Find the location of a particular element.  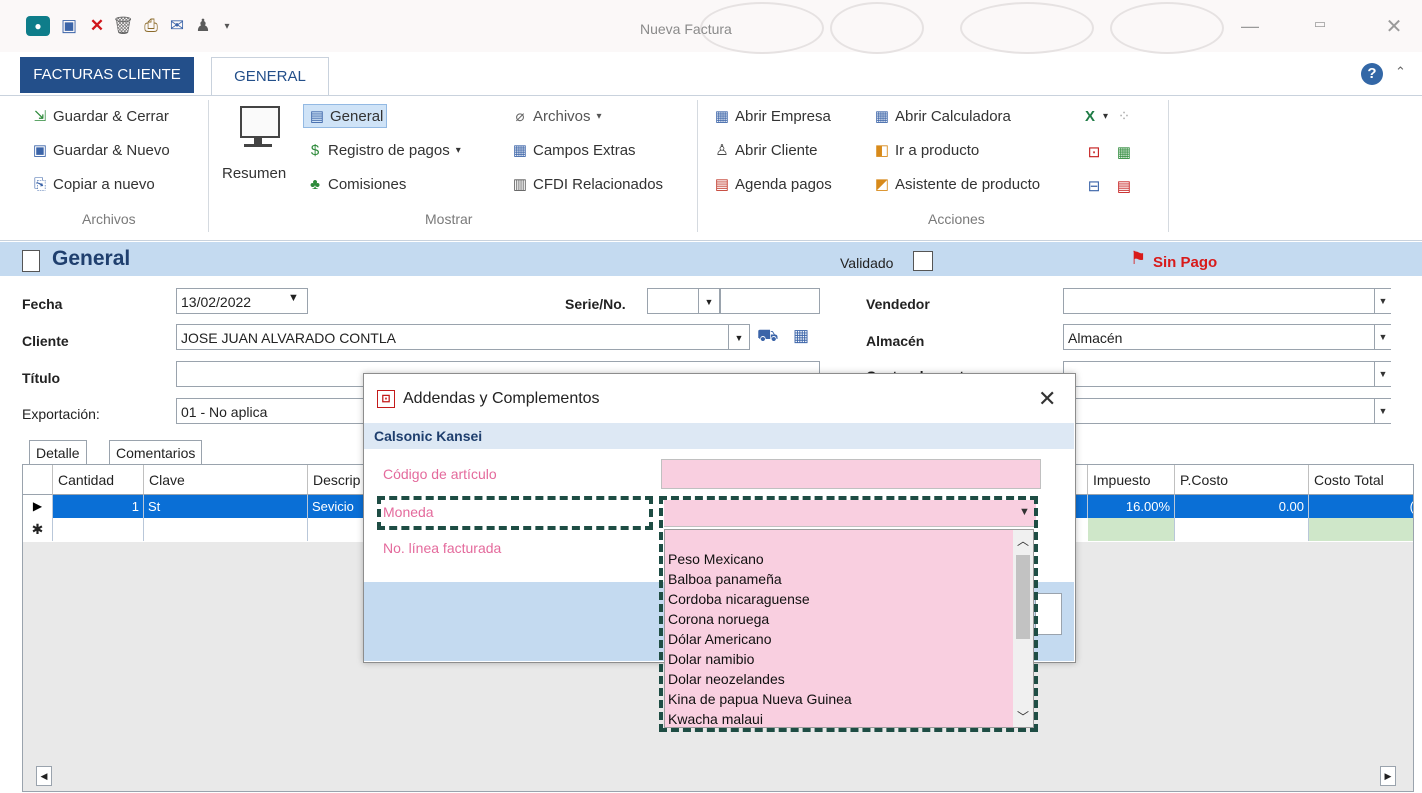

quick-access-dropdown-icon: ▾ is located at coordinates (227, 26).